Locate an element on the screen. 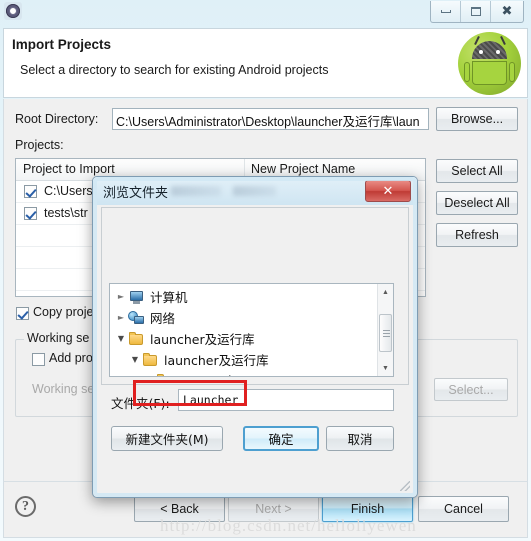  projects-label: Projects: is located at coordinates (39, 145).